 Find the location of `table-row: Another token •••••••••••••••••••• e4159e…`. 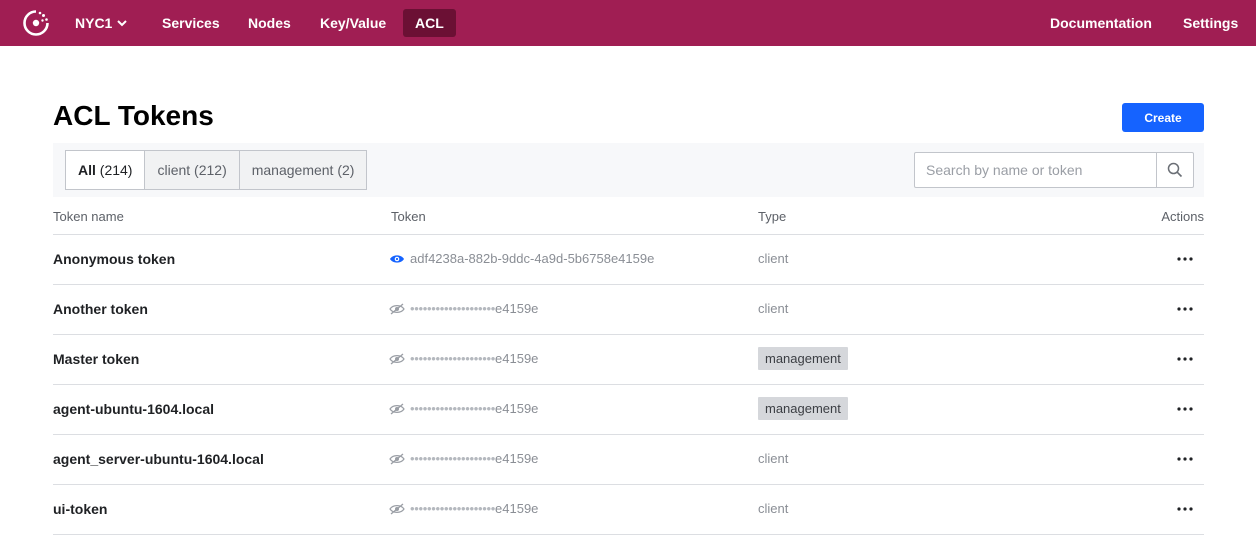

table-row: Another token •••••••••••••••••••• e4159e… is located at coordinates (628, 310).